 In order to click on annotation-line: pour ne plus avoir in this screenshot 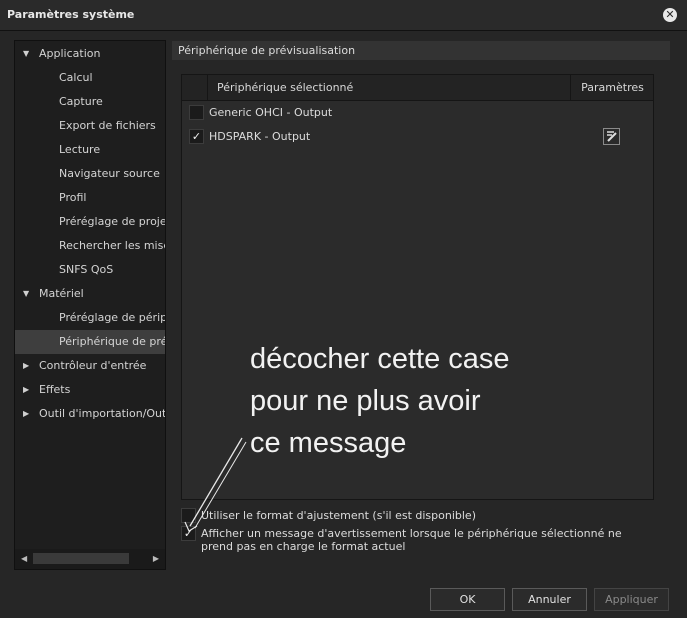, I will do `click(365, 401)`.